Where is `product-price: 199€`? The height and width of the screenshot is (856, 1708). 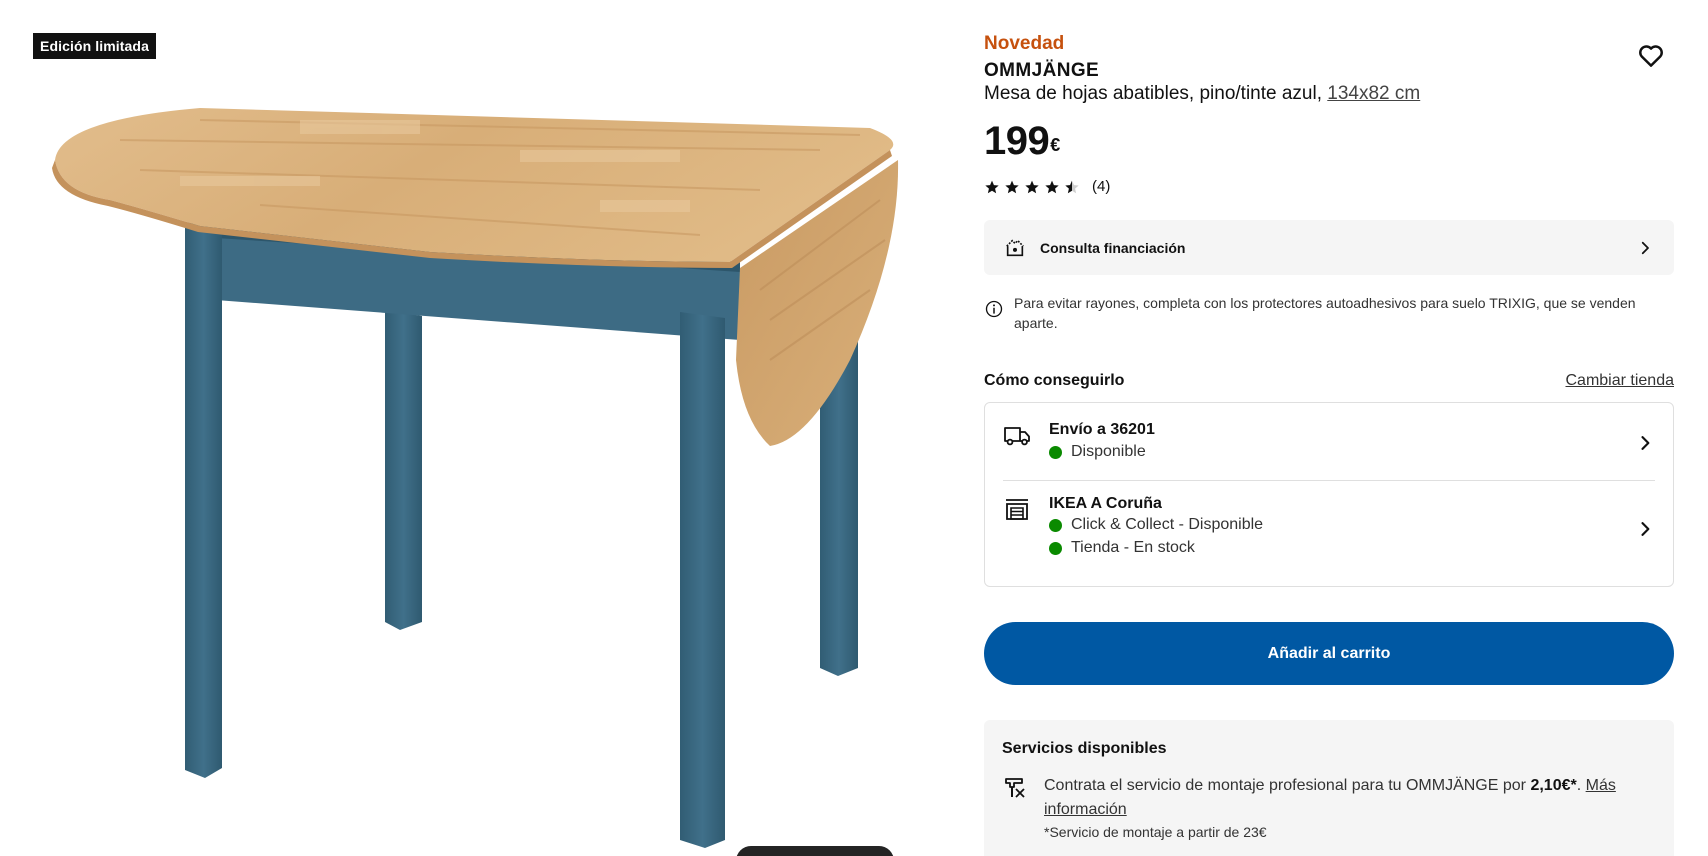
product-price: 199€ is located at coordinates (1022, 141).